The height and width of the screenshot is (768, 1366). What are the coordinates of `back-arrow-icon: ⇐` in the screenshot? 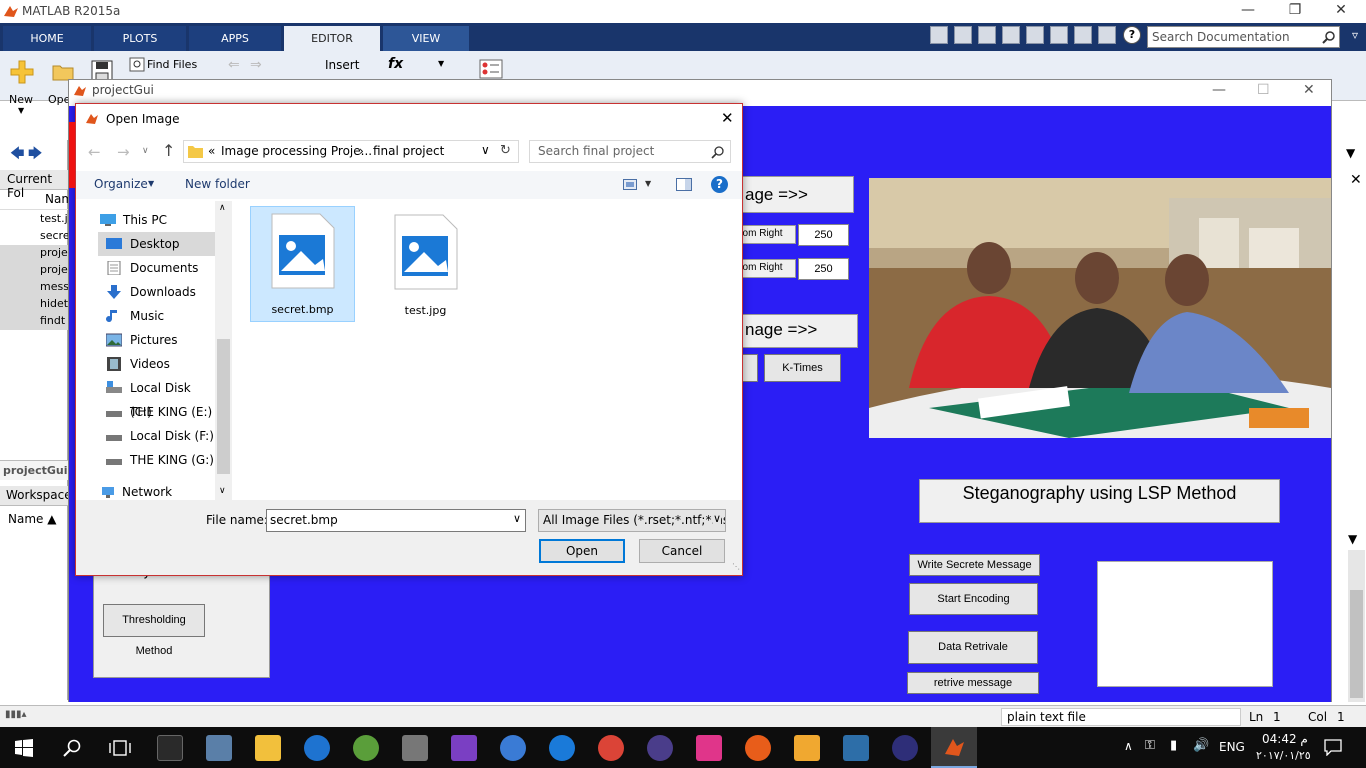 It's located at (234, 65).